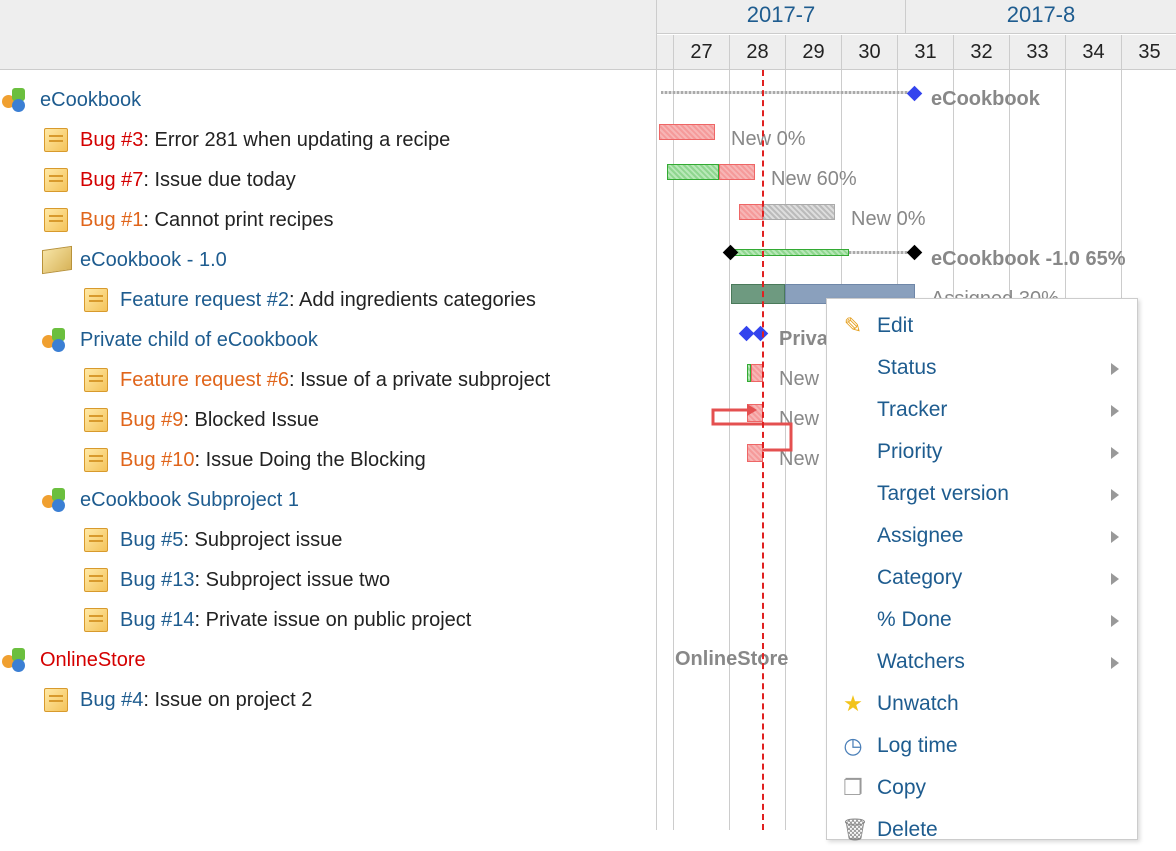 The height and width of the screenshot is (851, 1176). I want to click on issue-bar-label: New 60%, so click(814, 179).